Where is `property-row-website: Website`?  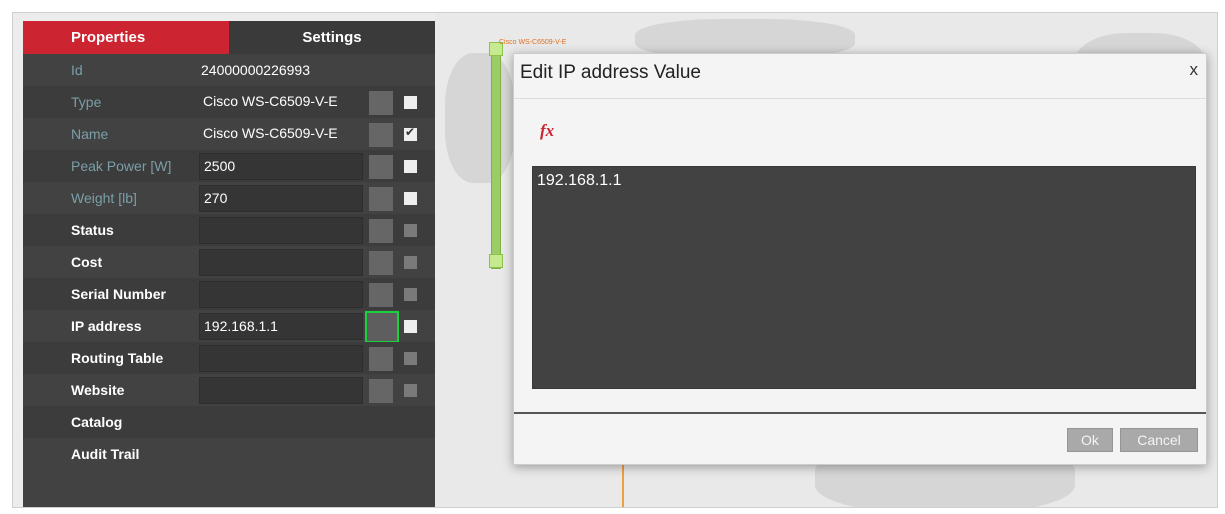 property-row-website: Website is located at coordinates (229, 390).